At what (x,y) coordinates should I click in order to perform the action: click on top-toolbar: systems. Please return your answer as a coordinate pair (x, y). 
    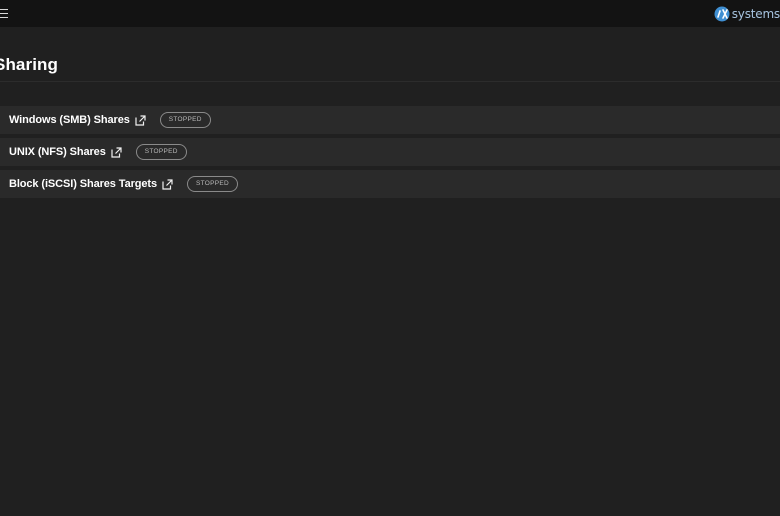
    Looking at the image, I should click on (390, 13).